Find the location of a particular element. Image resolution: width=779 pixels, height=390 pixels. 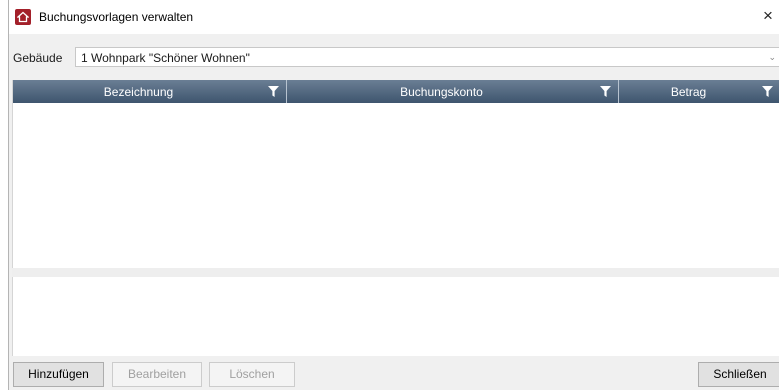

column-header-betrag: Betrag is located at coordinates (699, 91).